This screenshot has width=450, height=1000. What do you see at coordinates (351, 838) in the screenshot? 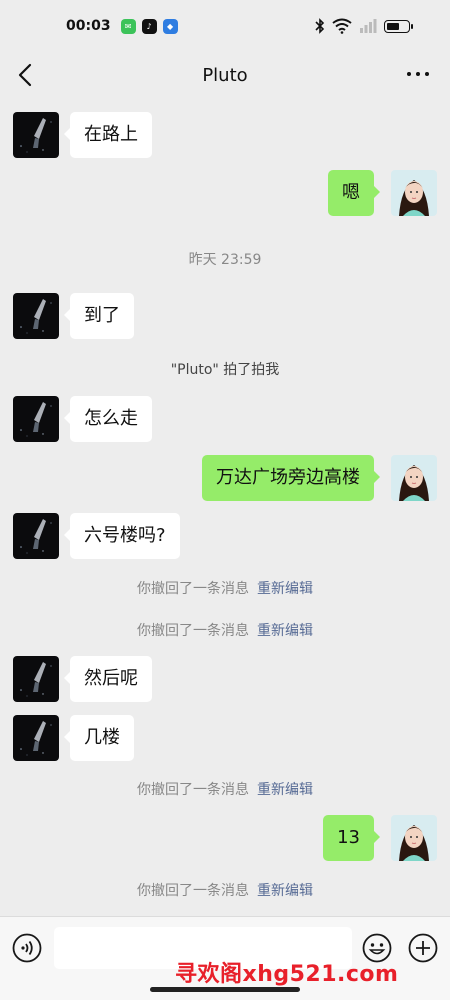
I see `message-bubble-sent: 13` at bounding box center [351, 838].